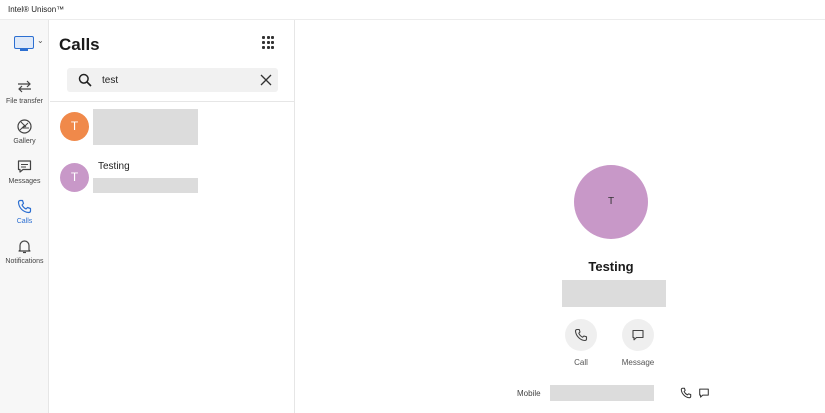 Image resolution: width=825 pixels, height=413 pixels. I want to click on contact-result-row: T, so click(172, 131).